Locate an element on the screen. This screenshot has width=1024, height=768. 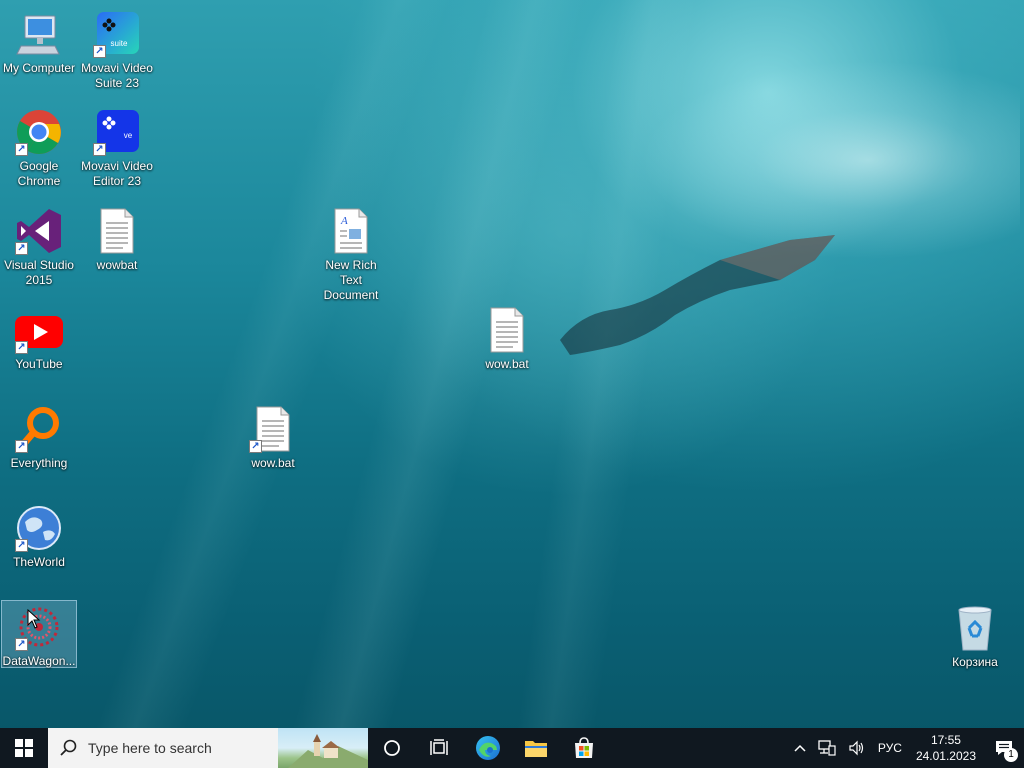
folder-icon is located at coordinates (536, 749).